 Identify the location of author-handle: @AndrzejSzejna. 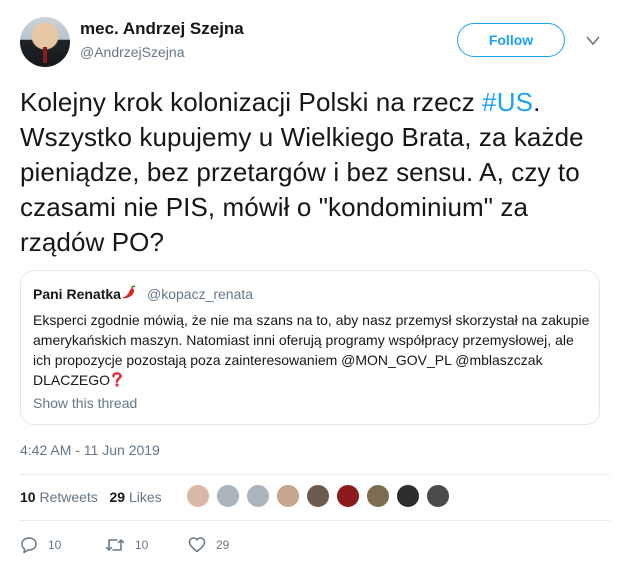
(132, 52).